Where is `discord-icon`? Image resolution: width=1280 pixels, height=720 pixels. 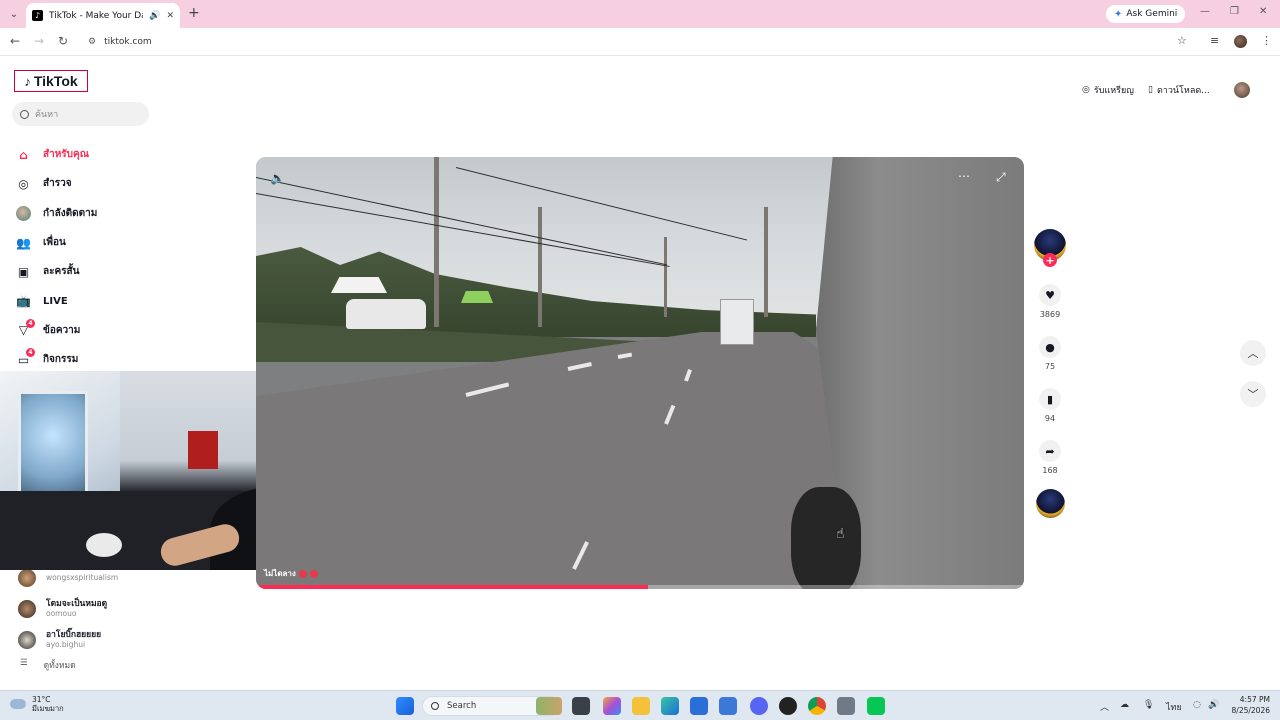
discord-icon is located at coordinates (759, 706).